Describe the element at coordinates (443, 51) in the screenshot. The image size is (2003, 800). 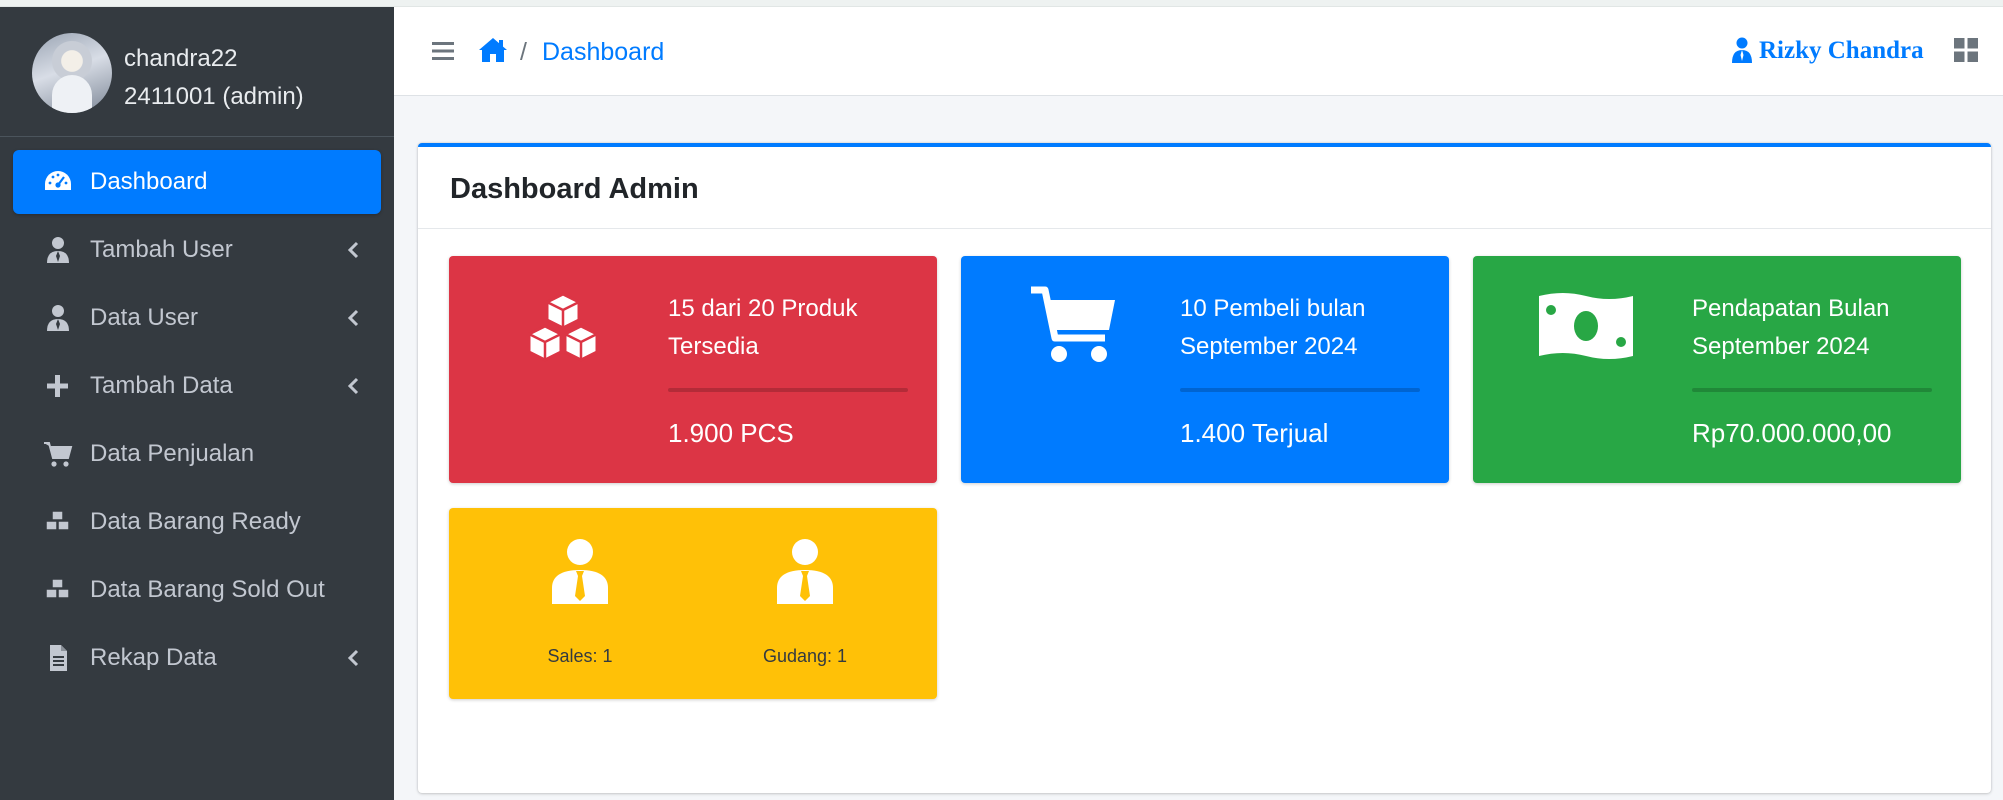
I see `hamburger-menu-icon` at that location.